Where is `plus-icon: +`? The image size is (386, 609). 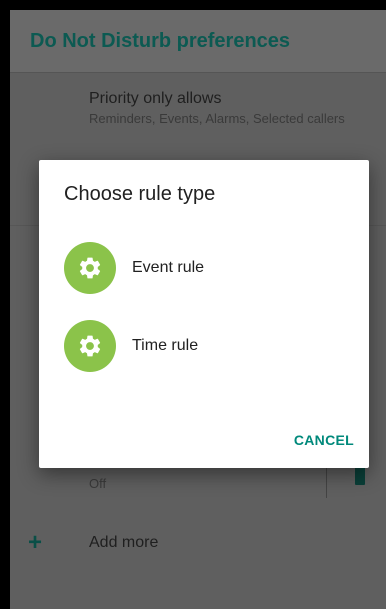
plus-icon: + is located at coordinates (35, 542).